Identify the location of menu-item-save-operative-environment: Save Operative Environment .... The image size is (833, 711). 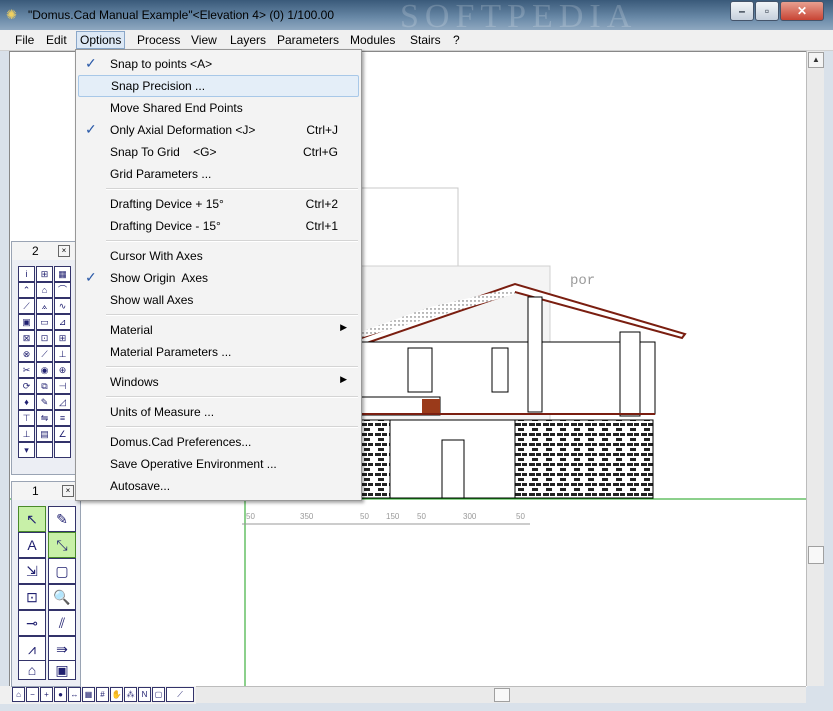
(217, 464).